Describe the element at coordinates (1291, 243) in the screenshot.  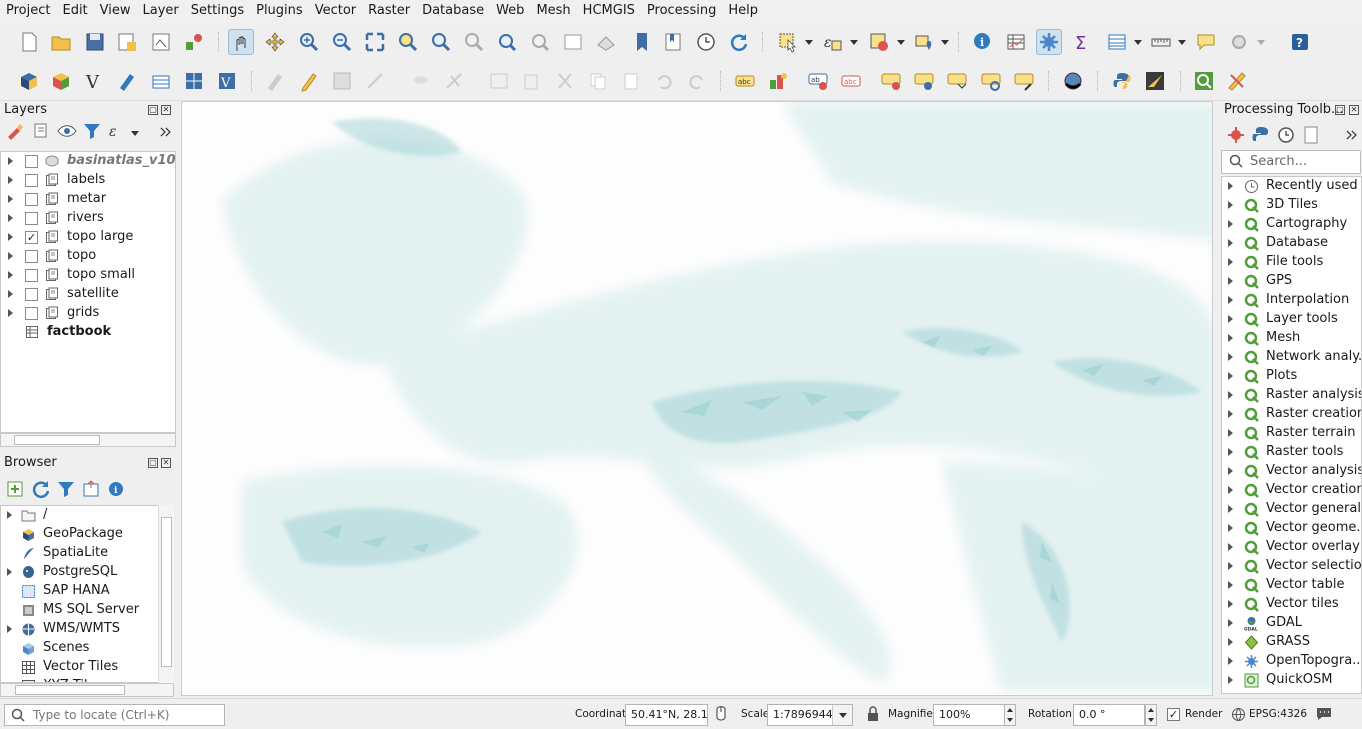
I see `processing-group: Database` at that location.